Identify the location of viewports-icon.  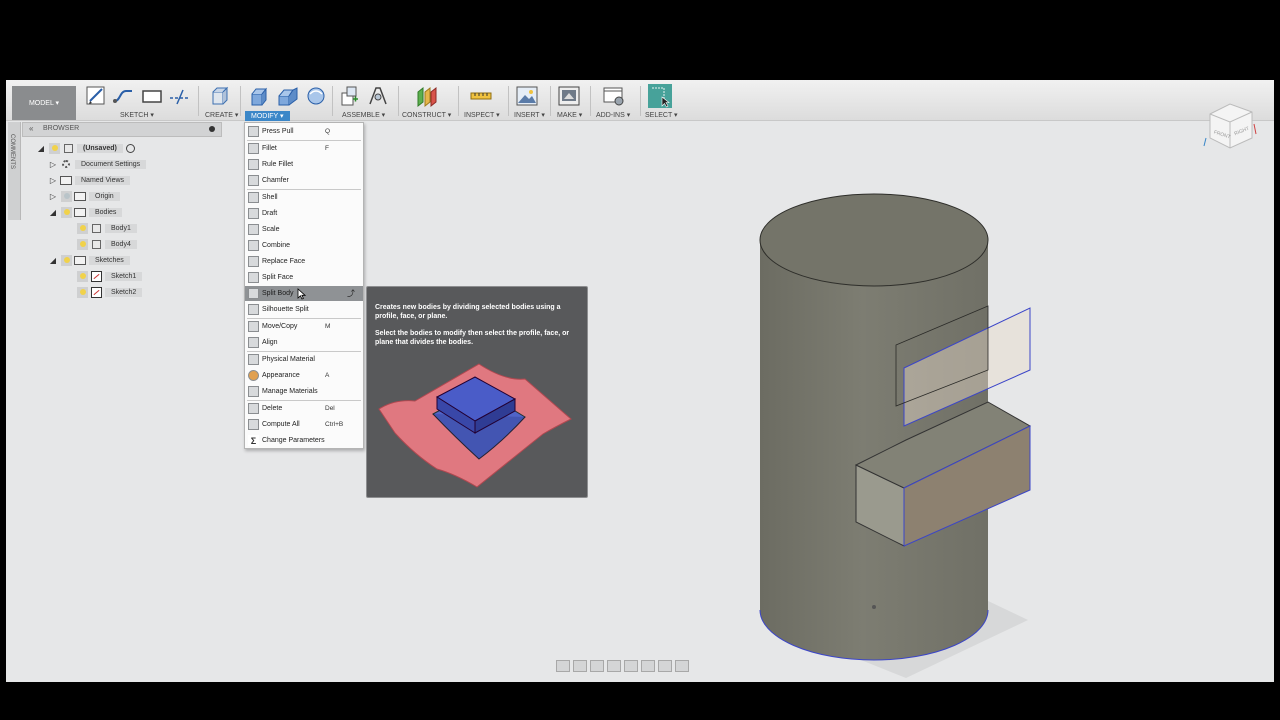
(682, 666).